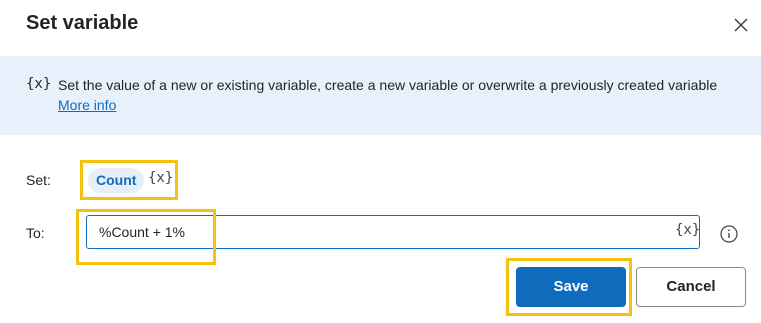 This screenshot has width=761, height=323. I want to click on variable-picker-button: {x}, so click(160, 178).